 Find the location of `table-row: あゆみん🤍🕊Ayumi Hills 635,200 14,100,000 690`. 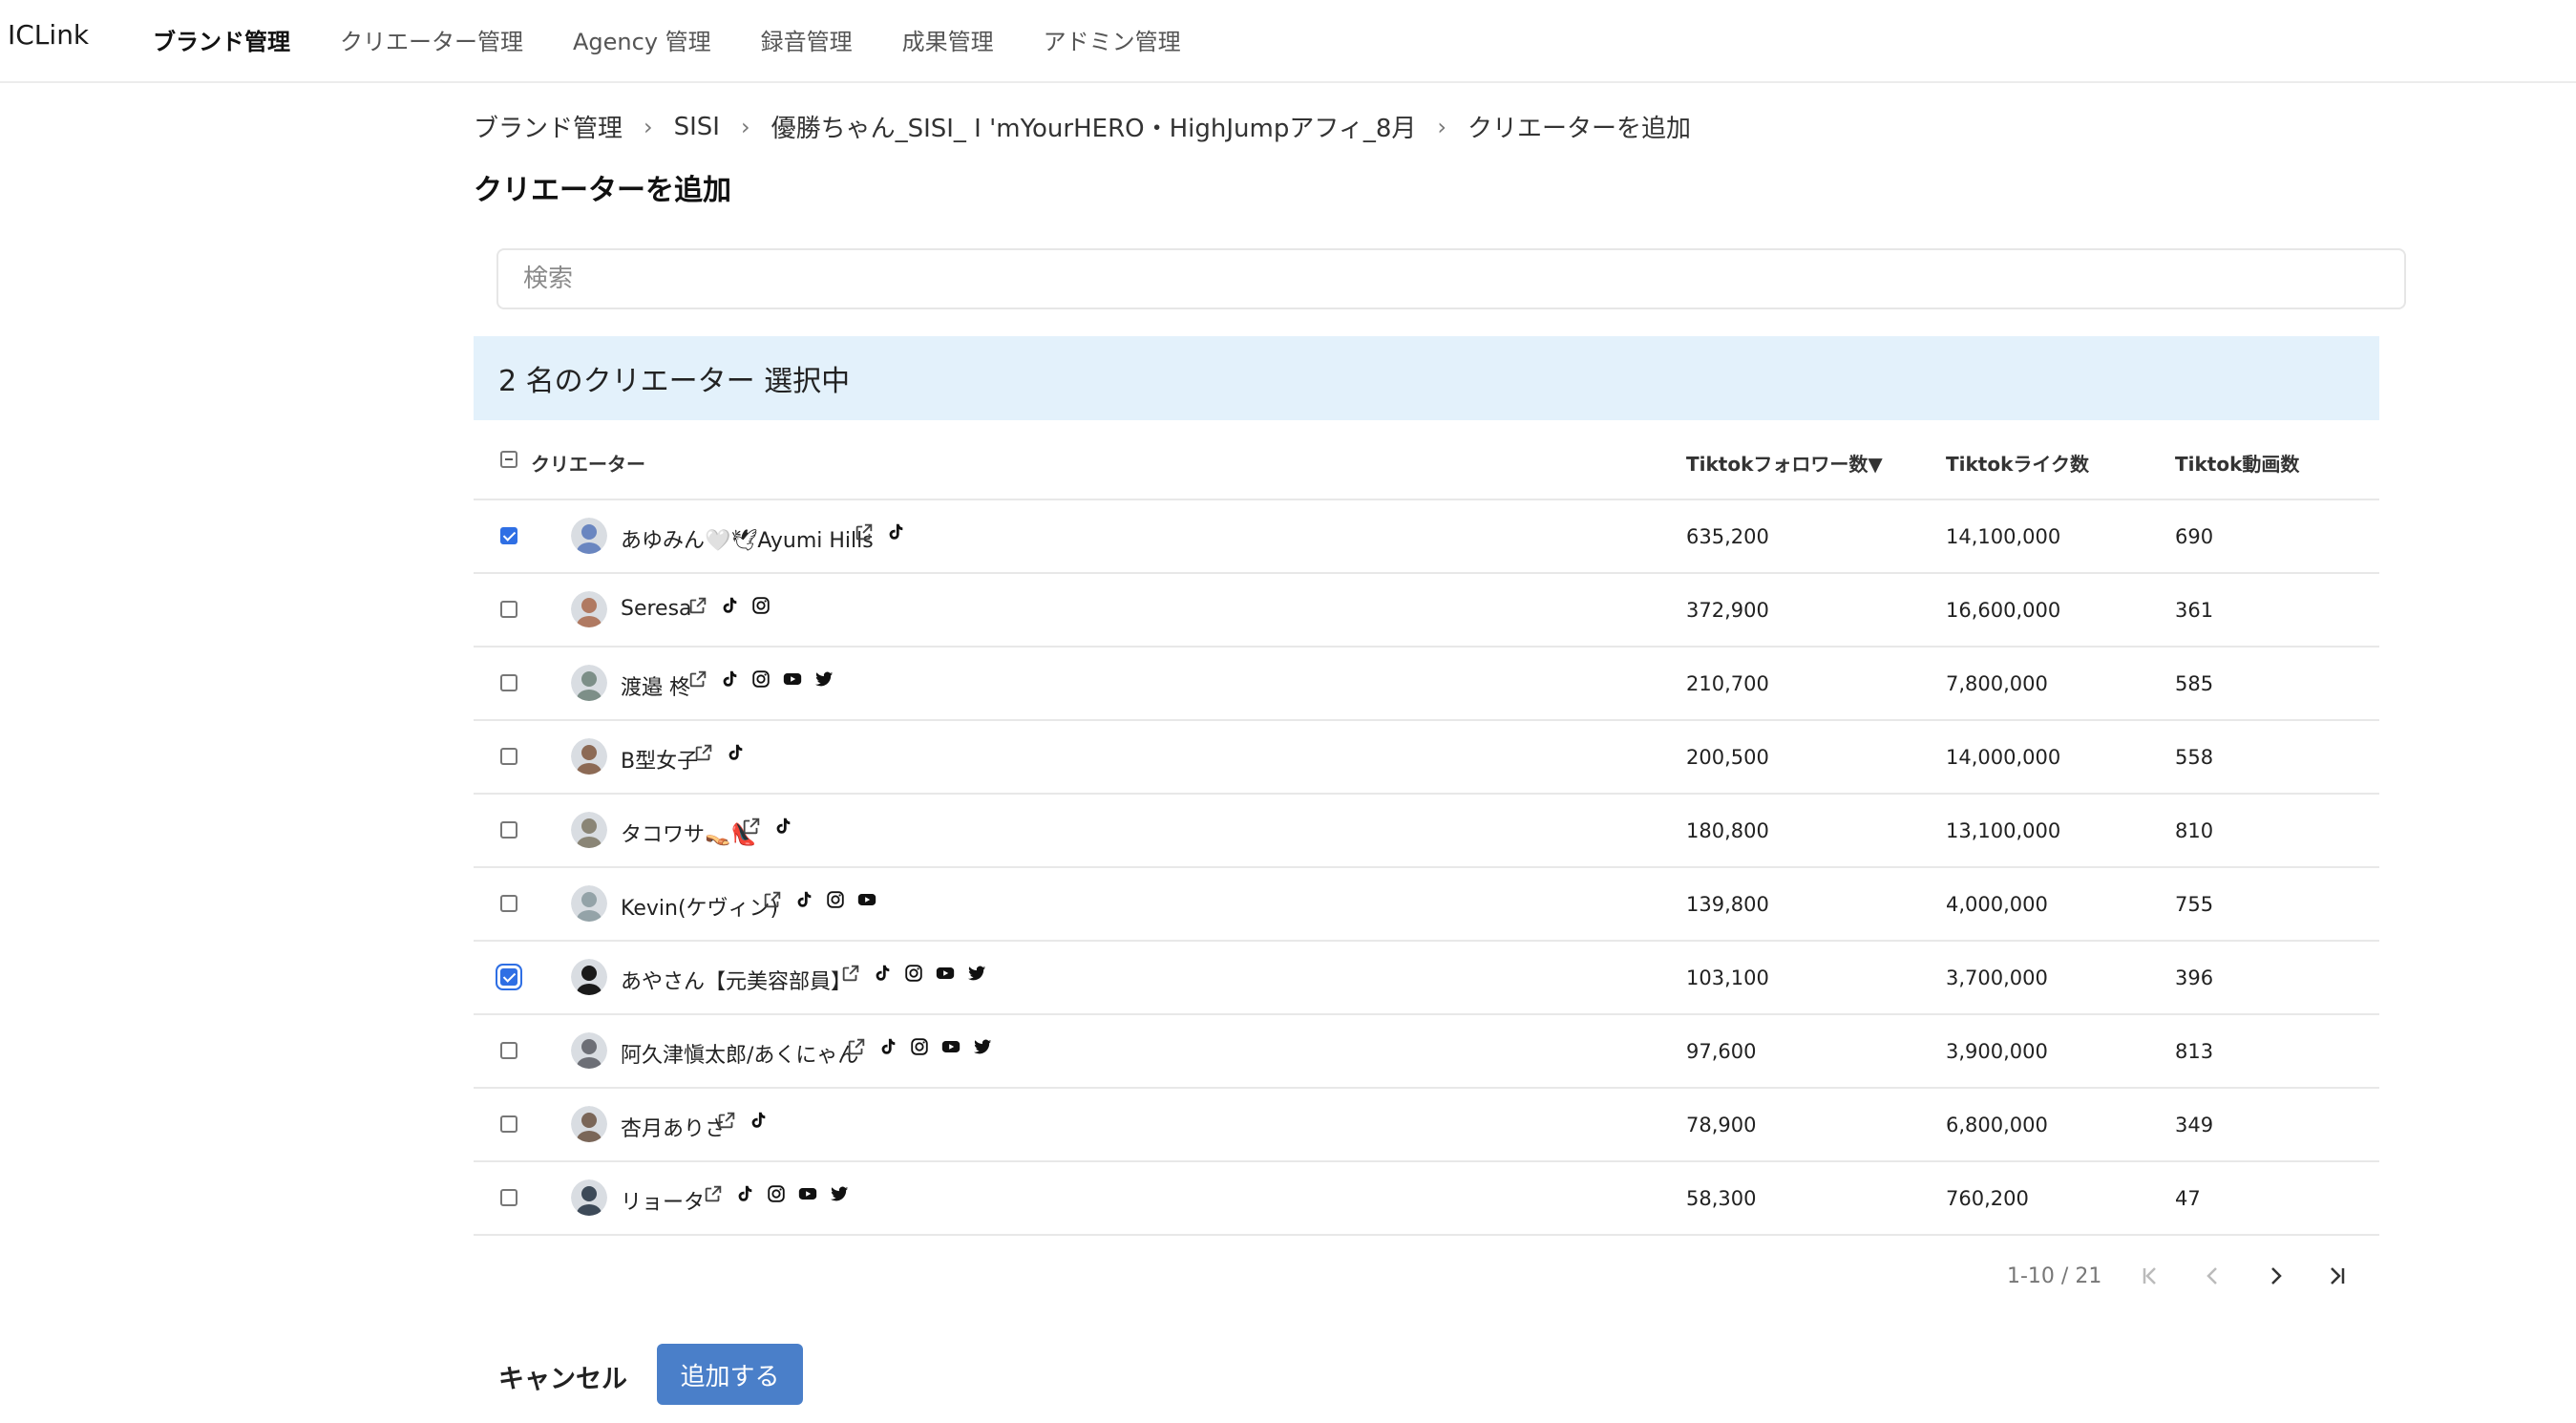

table-row: あゆみん🤍🕊Ayumi Hills 635,200 14,100,000 690 is located at coordinates (1426, 537).